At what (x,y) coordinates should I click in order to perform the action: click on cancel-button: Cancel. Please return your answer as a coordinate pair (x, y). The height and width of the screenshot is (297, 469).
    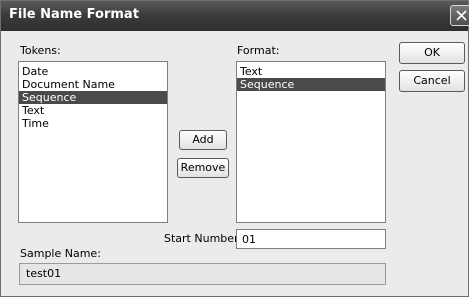
    Looking at the image, I should click on (432, 81).